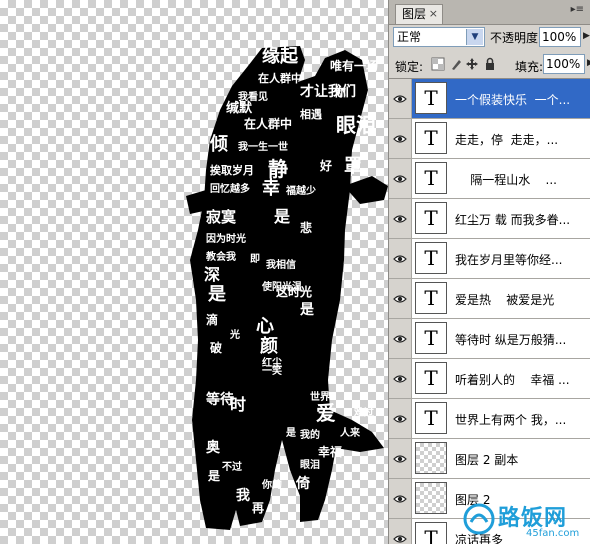 The width and height of the screenshot is (590, 544). What do you see at coordinates (353, 166) in the screenshot?
I see `art-word: 罩` at bounding box center [353, 166].